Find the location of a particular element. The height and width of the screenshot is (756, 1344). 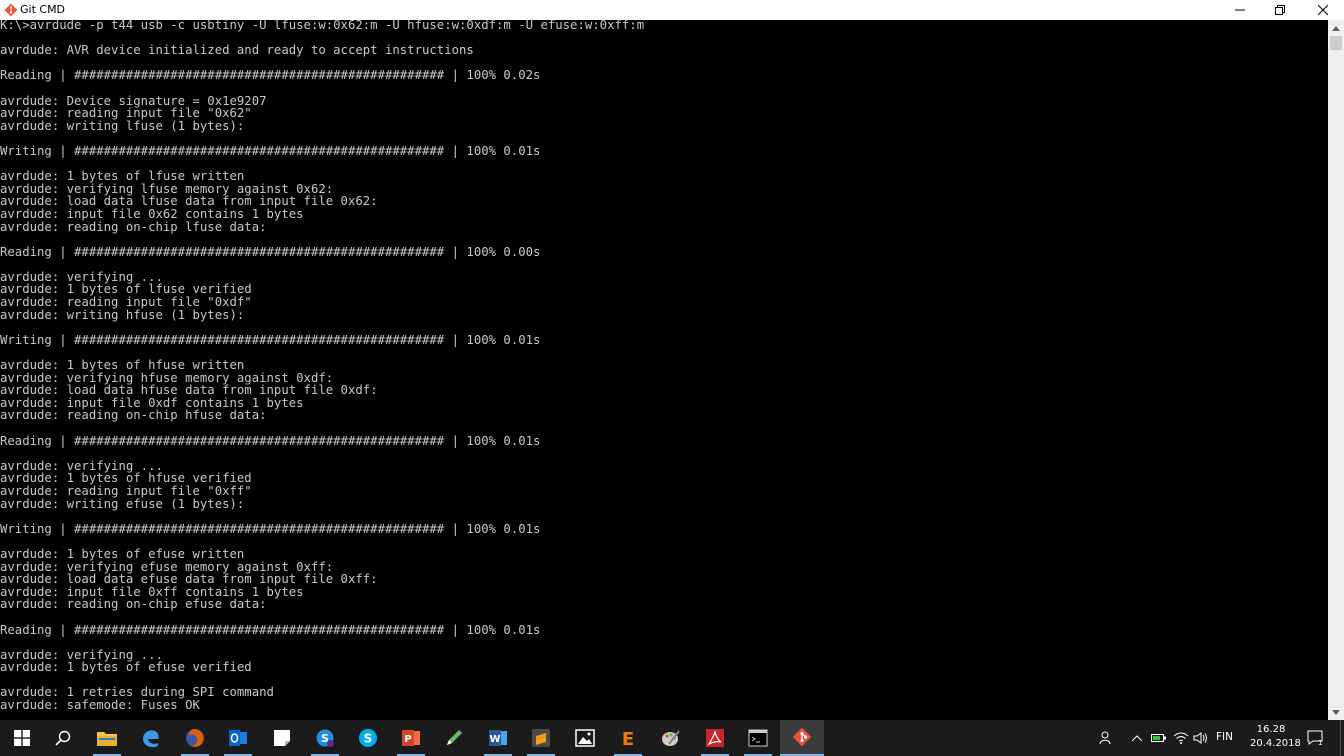

taskbar-git-cmd-button is located at coordinates (802, 738).